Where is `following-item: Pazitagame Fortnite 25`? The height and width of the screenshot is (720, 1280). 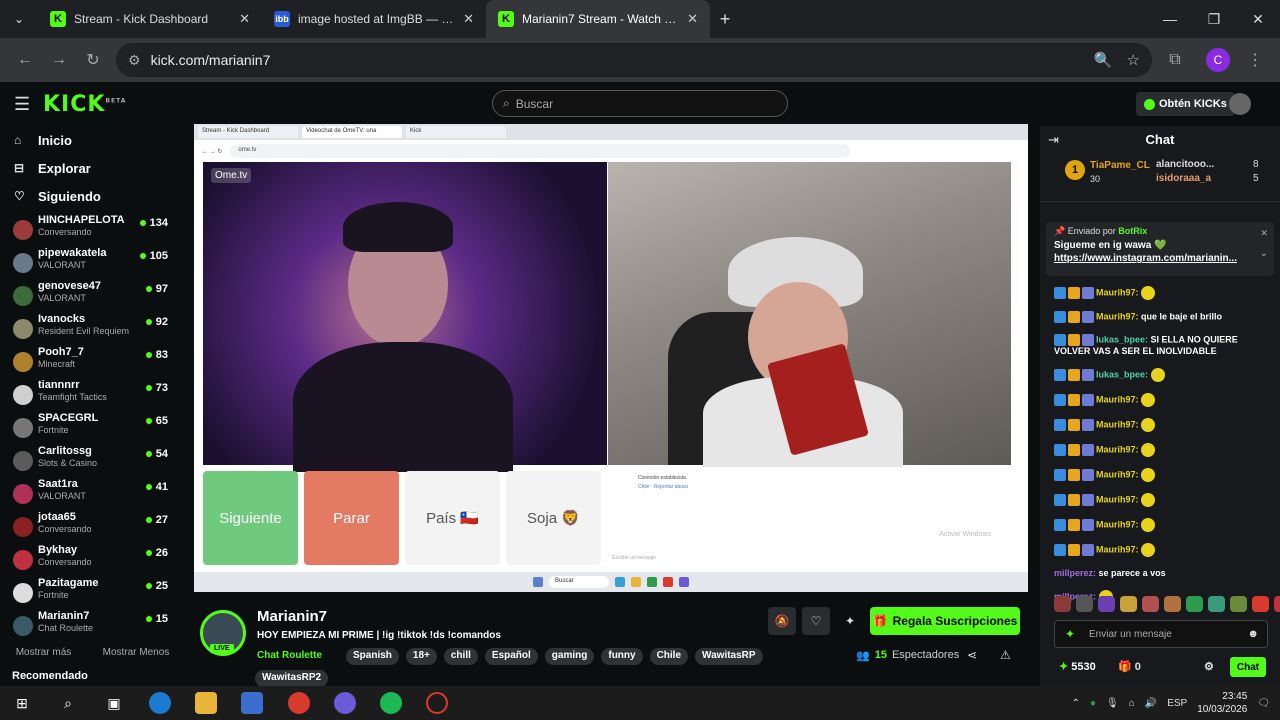
following-item: Pazitagame Fortnite 25 is located at coordinates (92, 592).